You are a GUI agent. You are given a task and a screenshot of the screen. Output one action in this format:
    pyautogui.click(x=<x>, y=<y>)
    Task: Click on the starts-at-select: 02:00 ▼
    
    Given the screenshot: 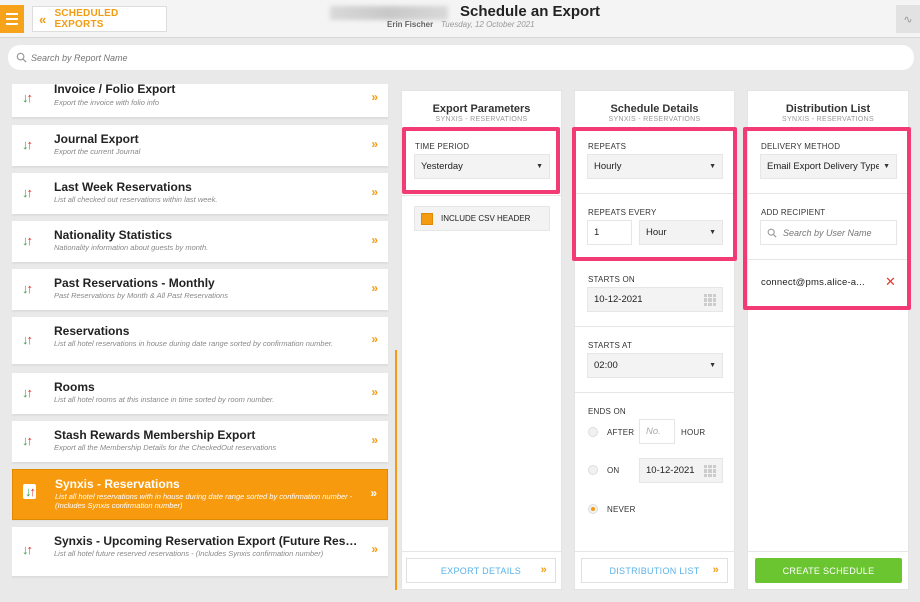 What is the action you would take?
    pyautogui.click(x=655, y=365)
    